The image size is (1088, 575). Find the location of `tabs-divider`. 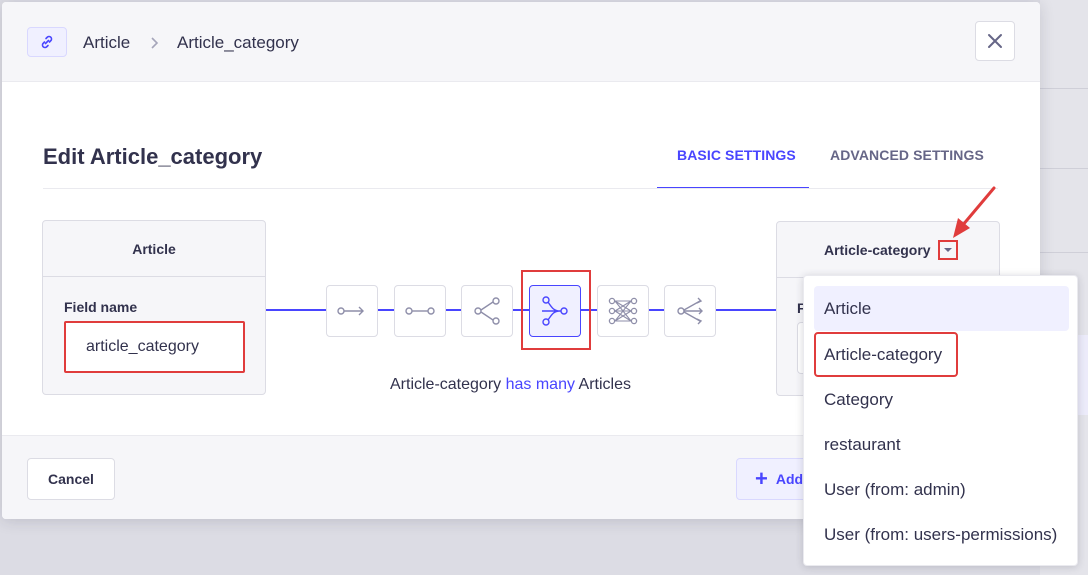

tabs-divider is located at coordinates (520, 188).